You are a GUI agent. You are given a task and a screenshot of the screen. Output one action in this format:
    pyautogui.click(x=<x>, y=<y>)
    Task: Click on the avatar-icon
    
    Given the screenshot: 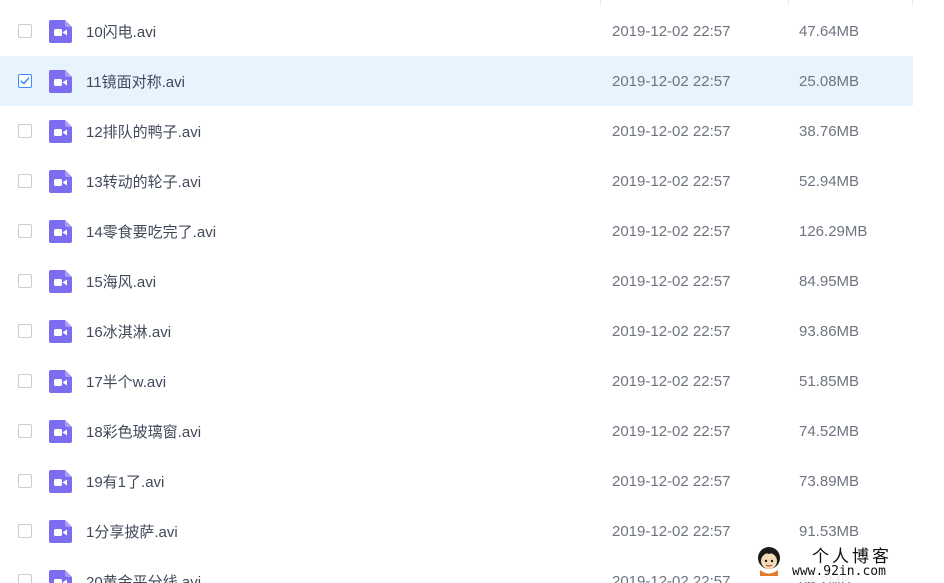 What is the action you would take?
    pyautogui.click(x=769, y=561)
    